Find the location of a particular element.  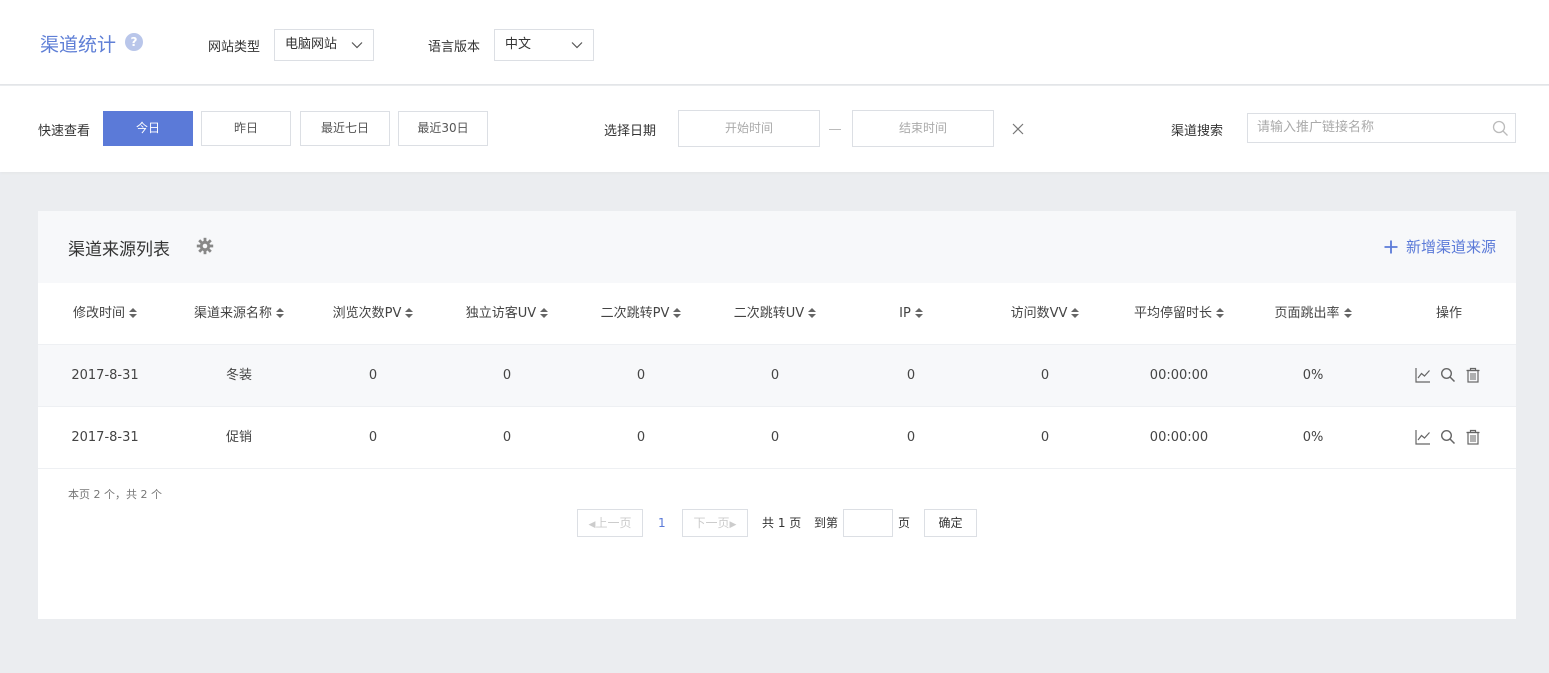

column-header: 页面跳出率 is located at coordinates (1313, 314).